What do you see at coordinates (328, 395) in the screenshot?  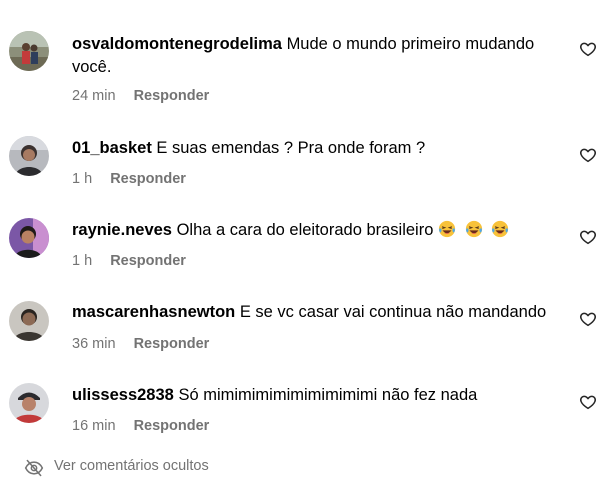 I see `comment-text: Só mimimimimimimimimimi não fez nada` at bounding box center [328, 395].